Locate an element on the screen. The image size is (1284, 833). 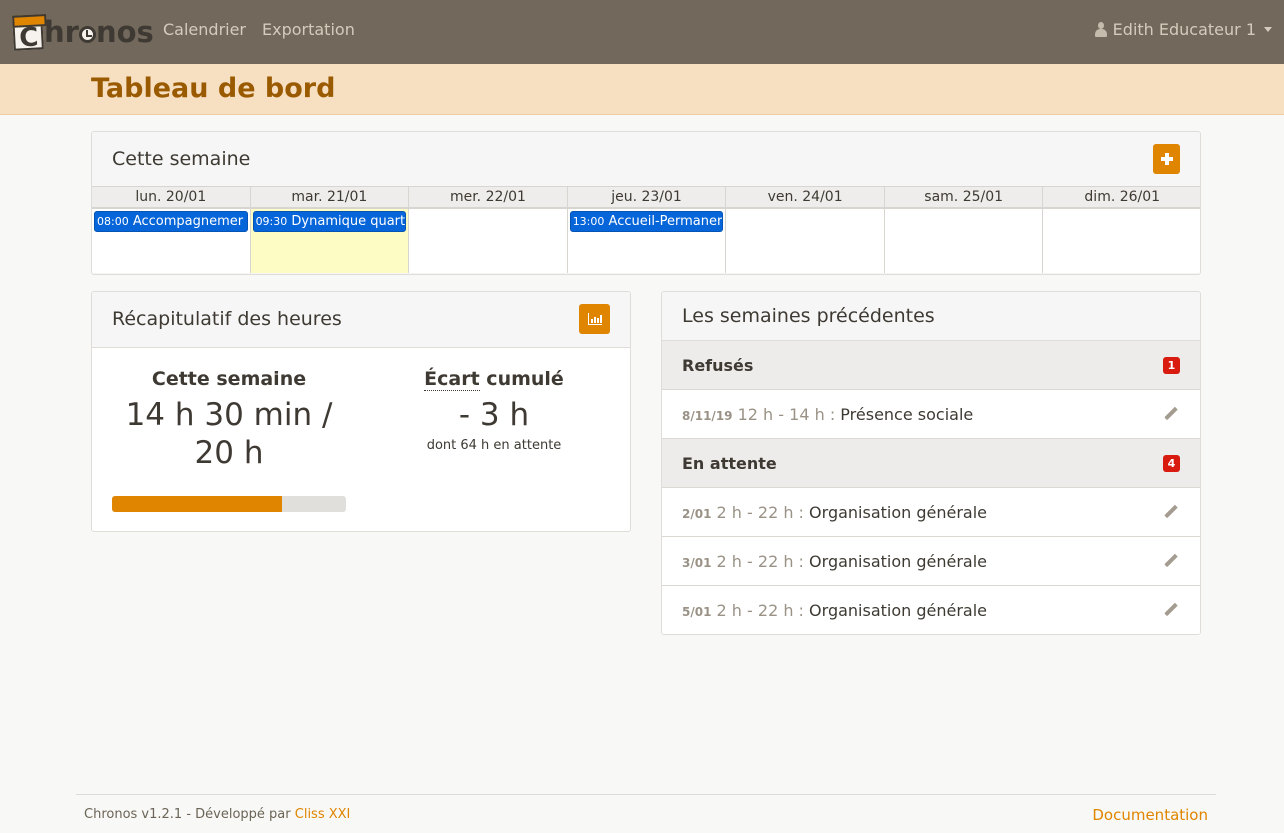
brand-logo: C hr nos is located at coordinates (83, 32).